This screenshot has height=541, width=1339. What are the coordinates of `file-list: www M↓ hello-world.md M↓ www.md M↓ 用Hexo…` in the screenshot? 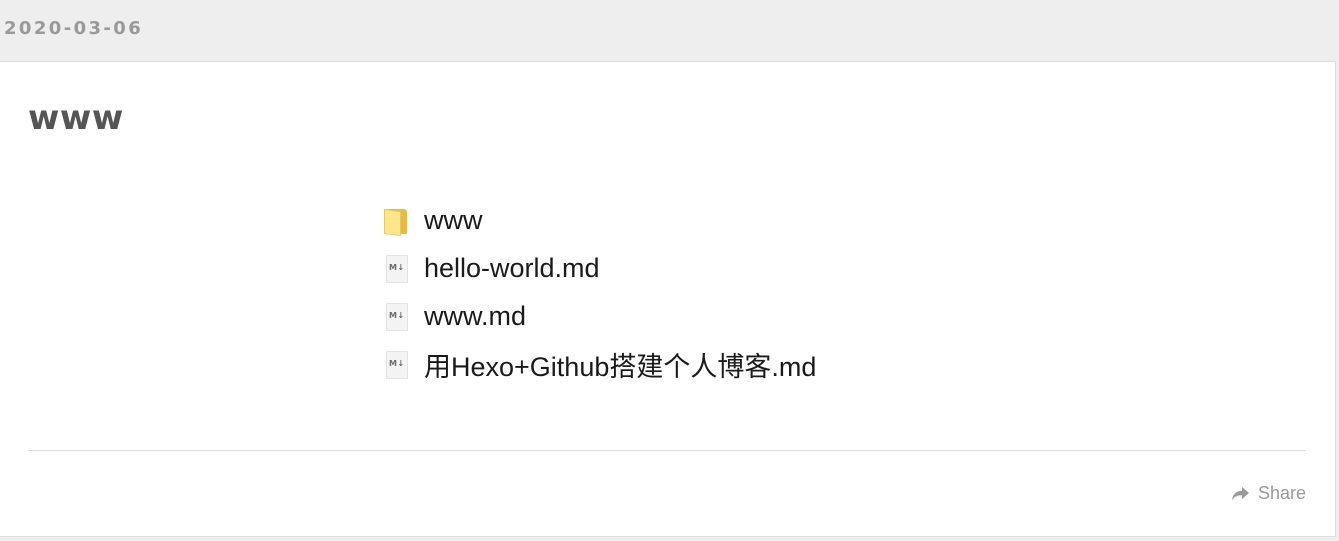 It's located at (664, 292).